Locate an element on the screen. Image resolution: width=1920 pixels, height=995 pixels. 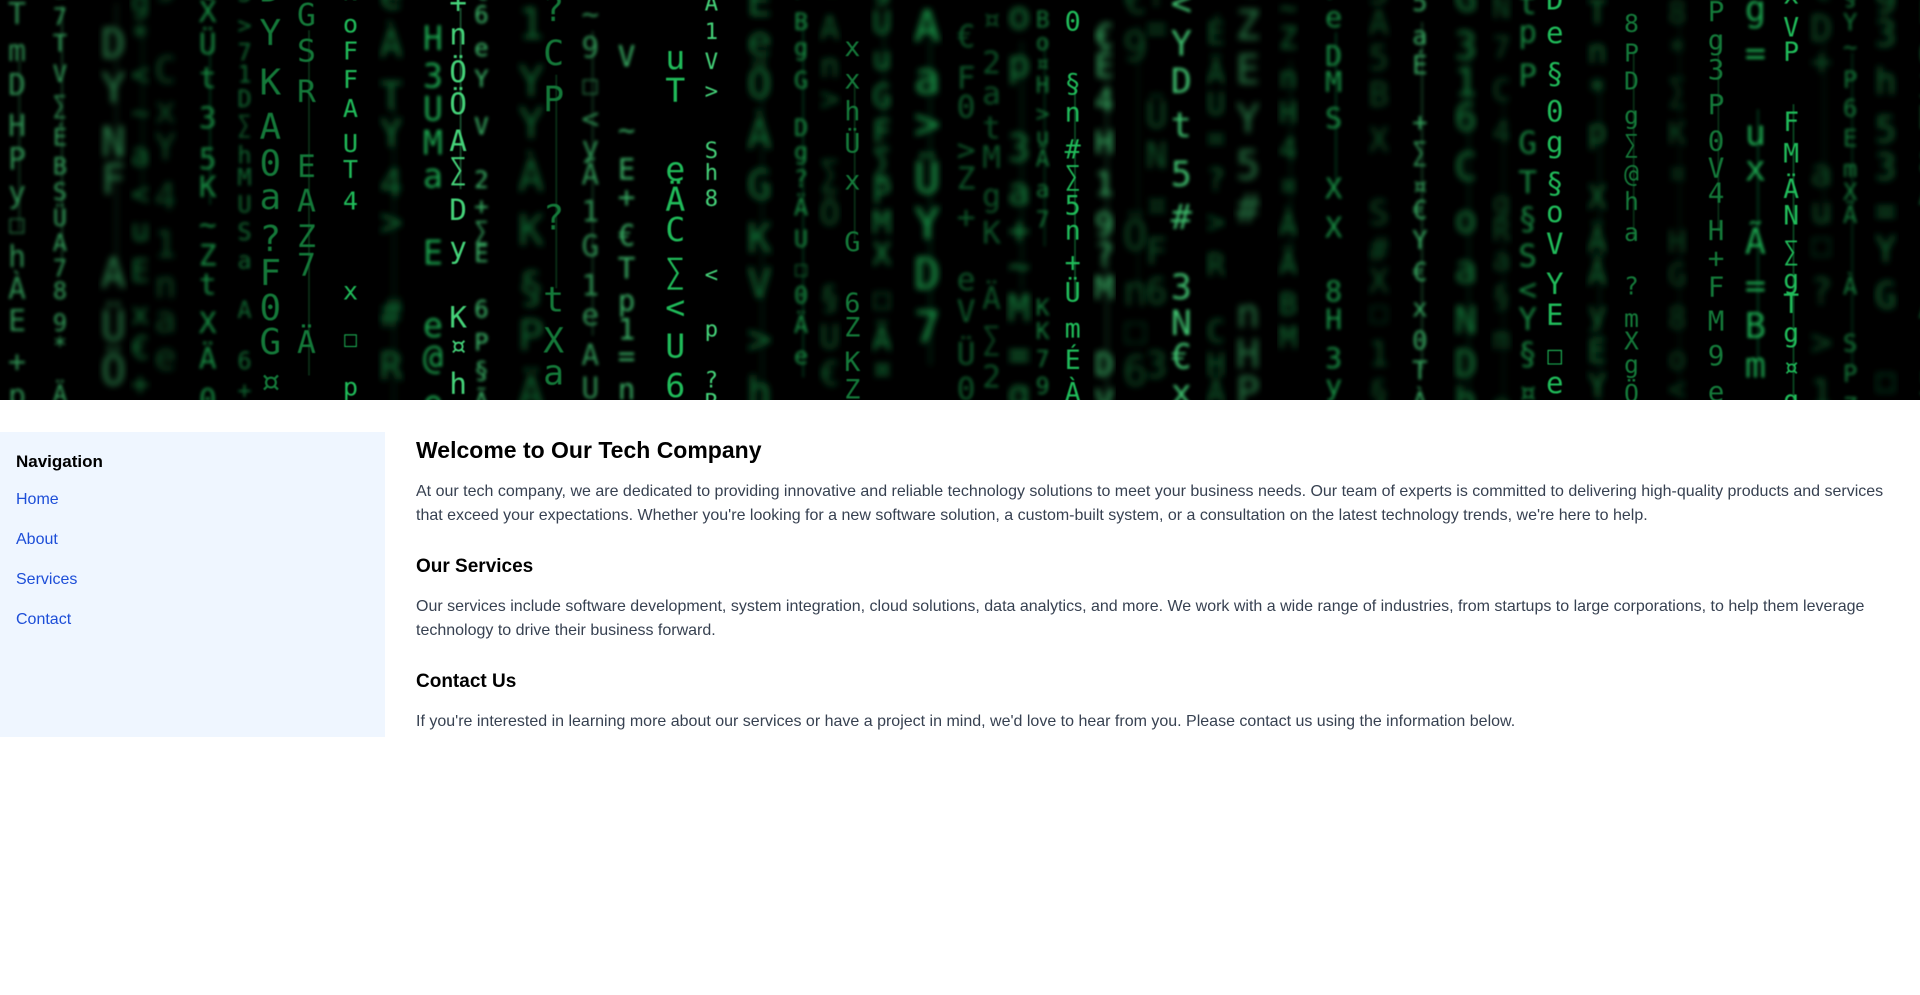
sidebar: Navigation Home About Services Contact is located at coordinates (192, 584).